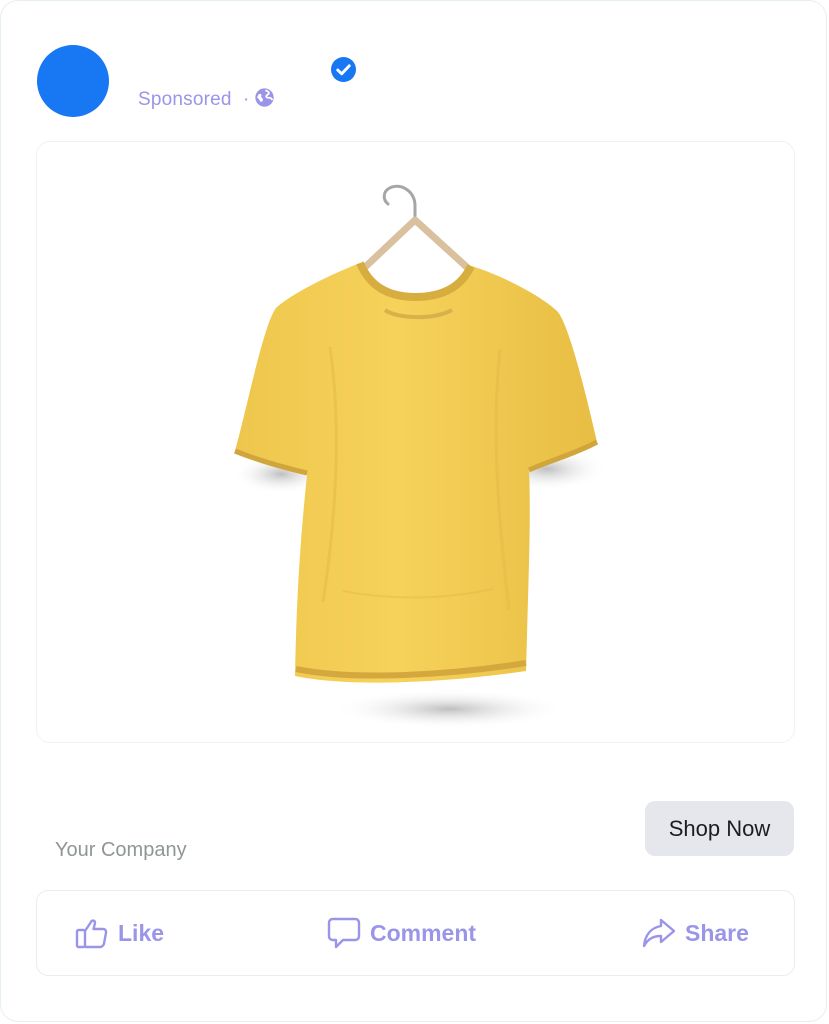 Image resolution: width=829 pixels, height=1024 pixels. I want to click on verified-icon, so click(343, 69).